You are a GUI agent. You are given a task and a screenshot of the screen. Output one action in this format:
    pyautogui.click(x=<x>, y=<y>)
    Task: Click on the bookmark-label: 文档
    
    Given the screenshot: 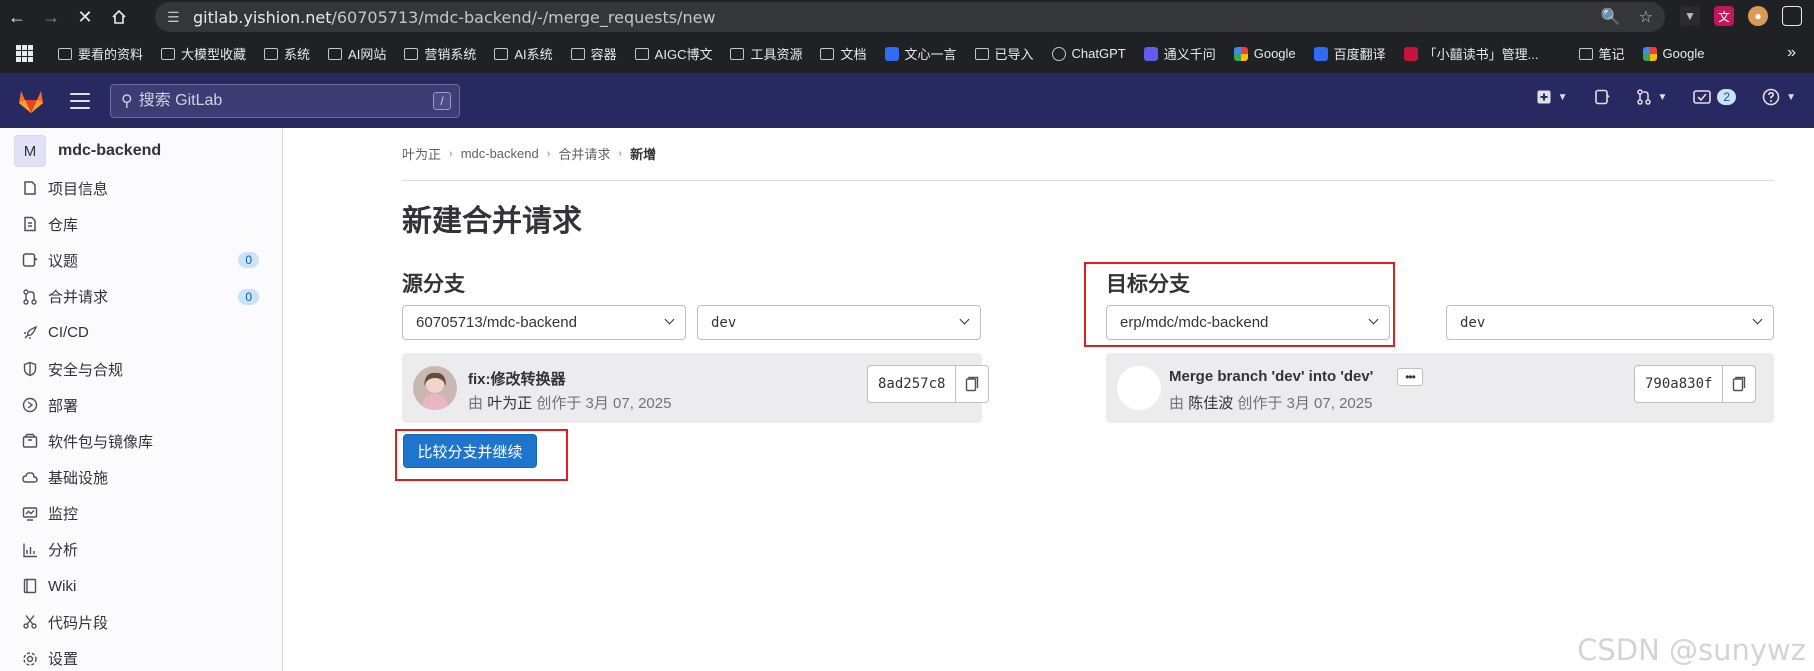 What is the action you would take?
    pyautogui.click(x=853, y=54)
    